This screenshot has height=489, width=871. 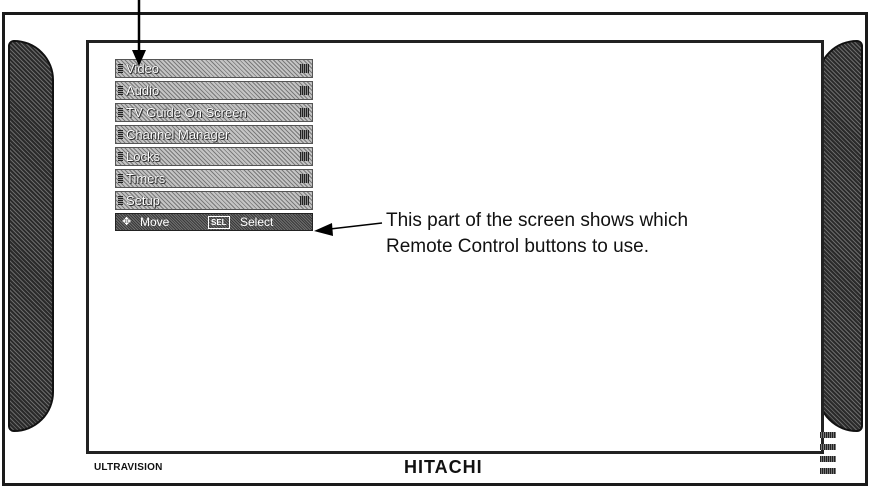 What do you see at coordinates (818, 457) in the screenshot?
I see `tv-front-buttons` at bounding box center [818, 457].